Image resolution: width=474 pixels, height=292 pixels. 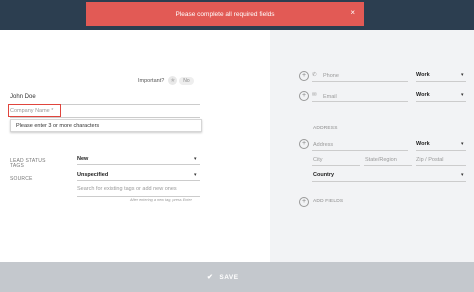 What do you see at coordinates (314, 95) in the screenshot?
I see `email-icon: ✉` at bounding box center [314, 95].